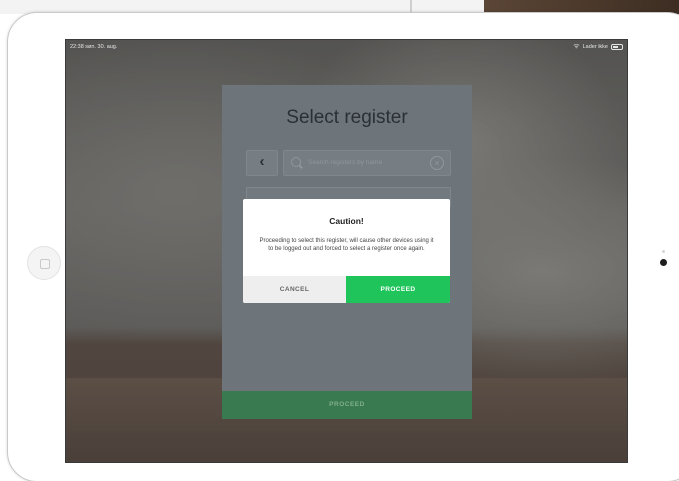  Describe the element at coordinates (296, 162) in the screenshot. I see `search-icon` at that location.